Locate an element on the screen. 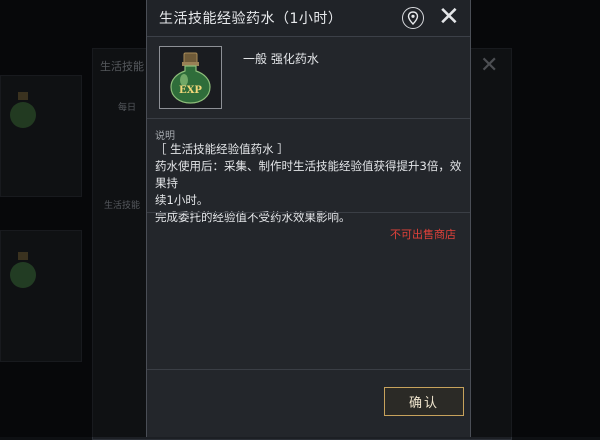  description-line: 续1小时。 is located at coordinates (182, 200).